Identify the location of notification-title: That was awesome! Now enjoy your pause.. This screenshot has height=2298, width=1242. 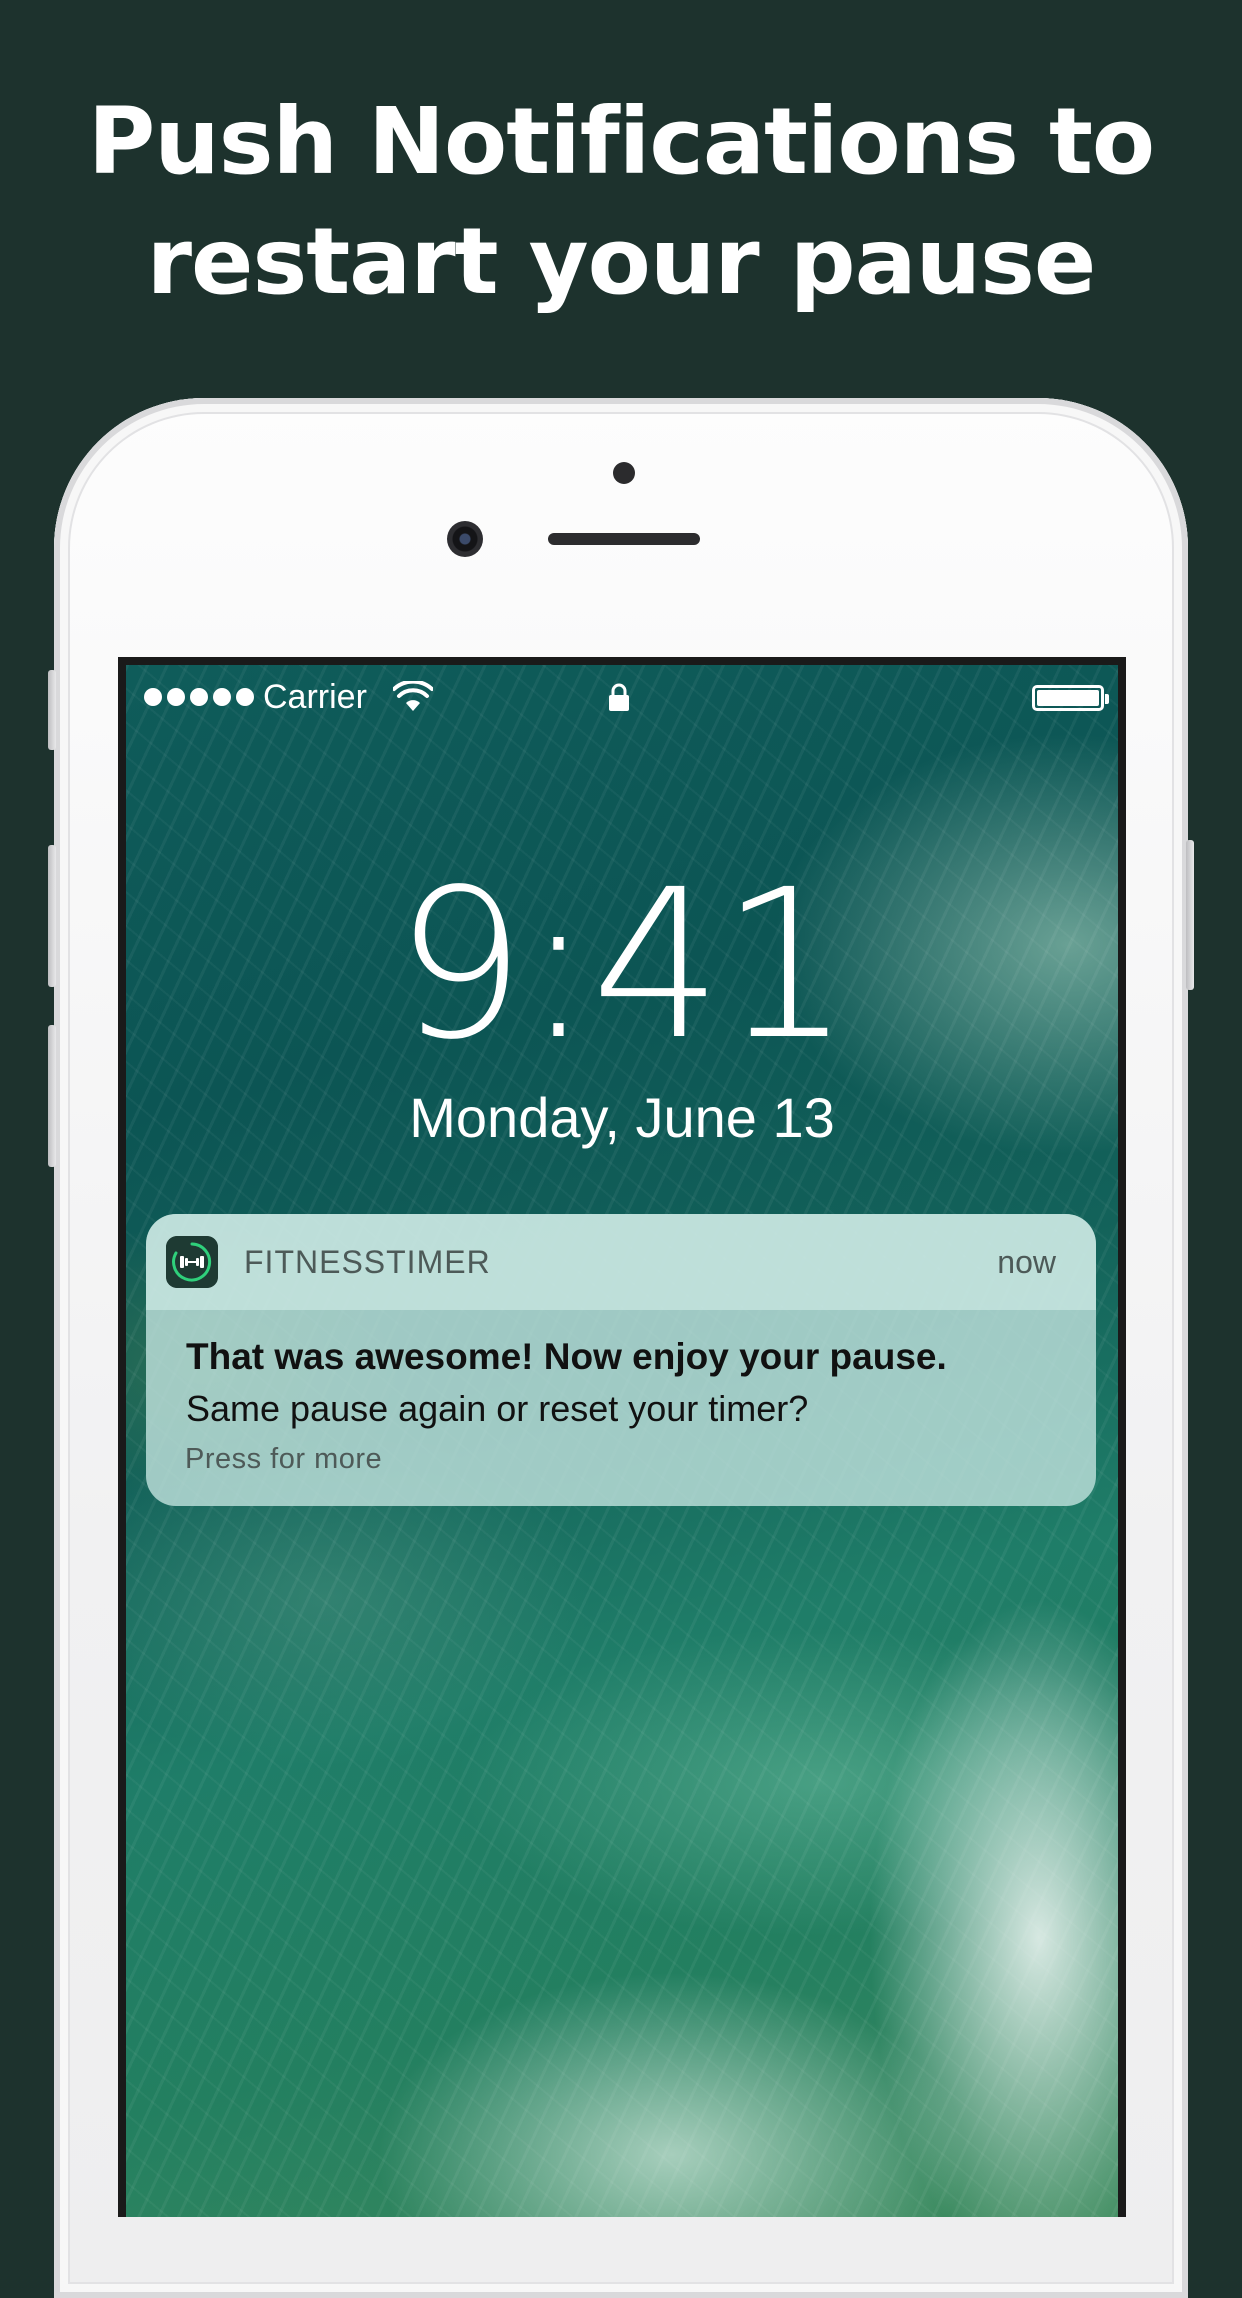
(566, 1356).